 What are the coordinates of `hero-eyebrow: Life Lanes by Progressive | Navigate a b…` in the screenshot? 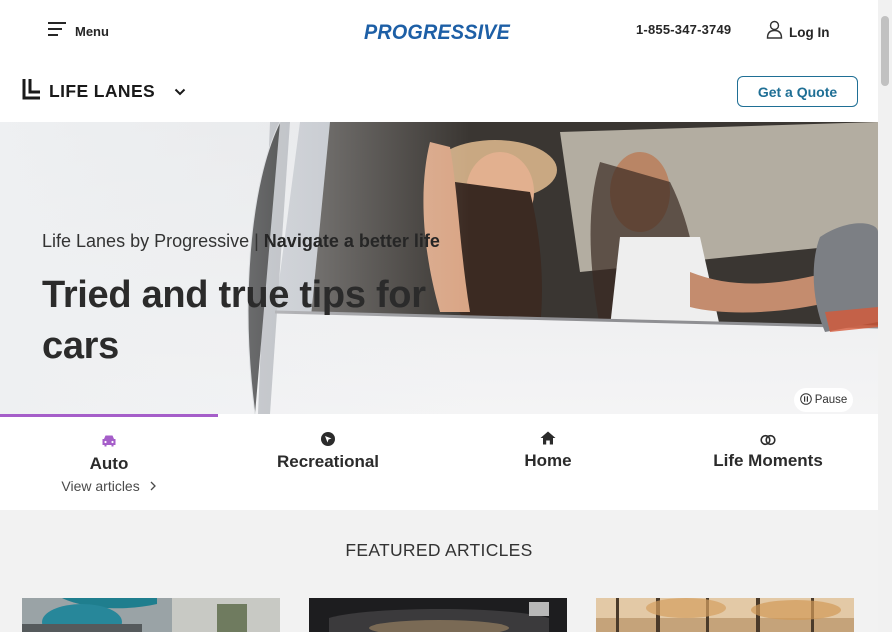 It's located at (241, 241).